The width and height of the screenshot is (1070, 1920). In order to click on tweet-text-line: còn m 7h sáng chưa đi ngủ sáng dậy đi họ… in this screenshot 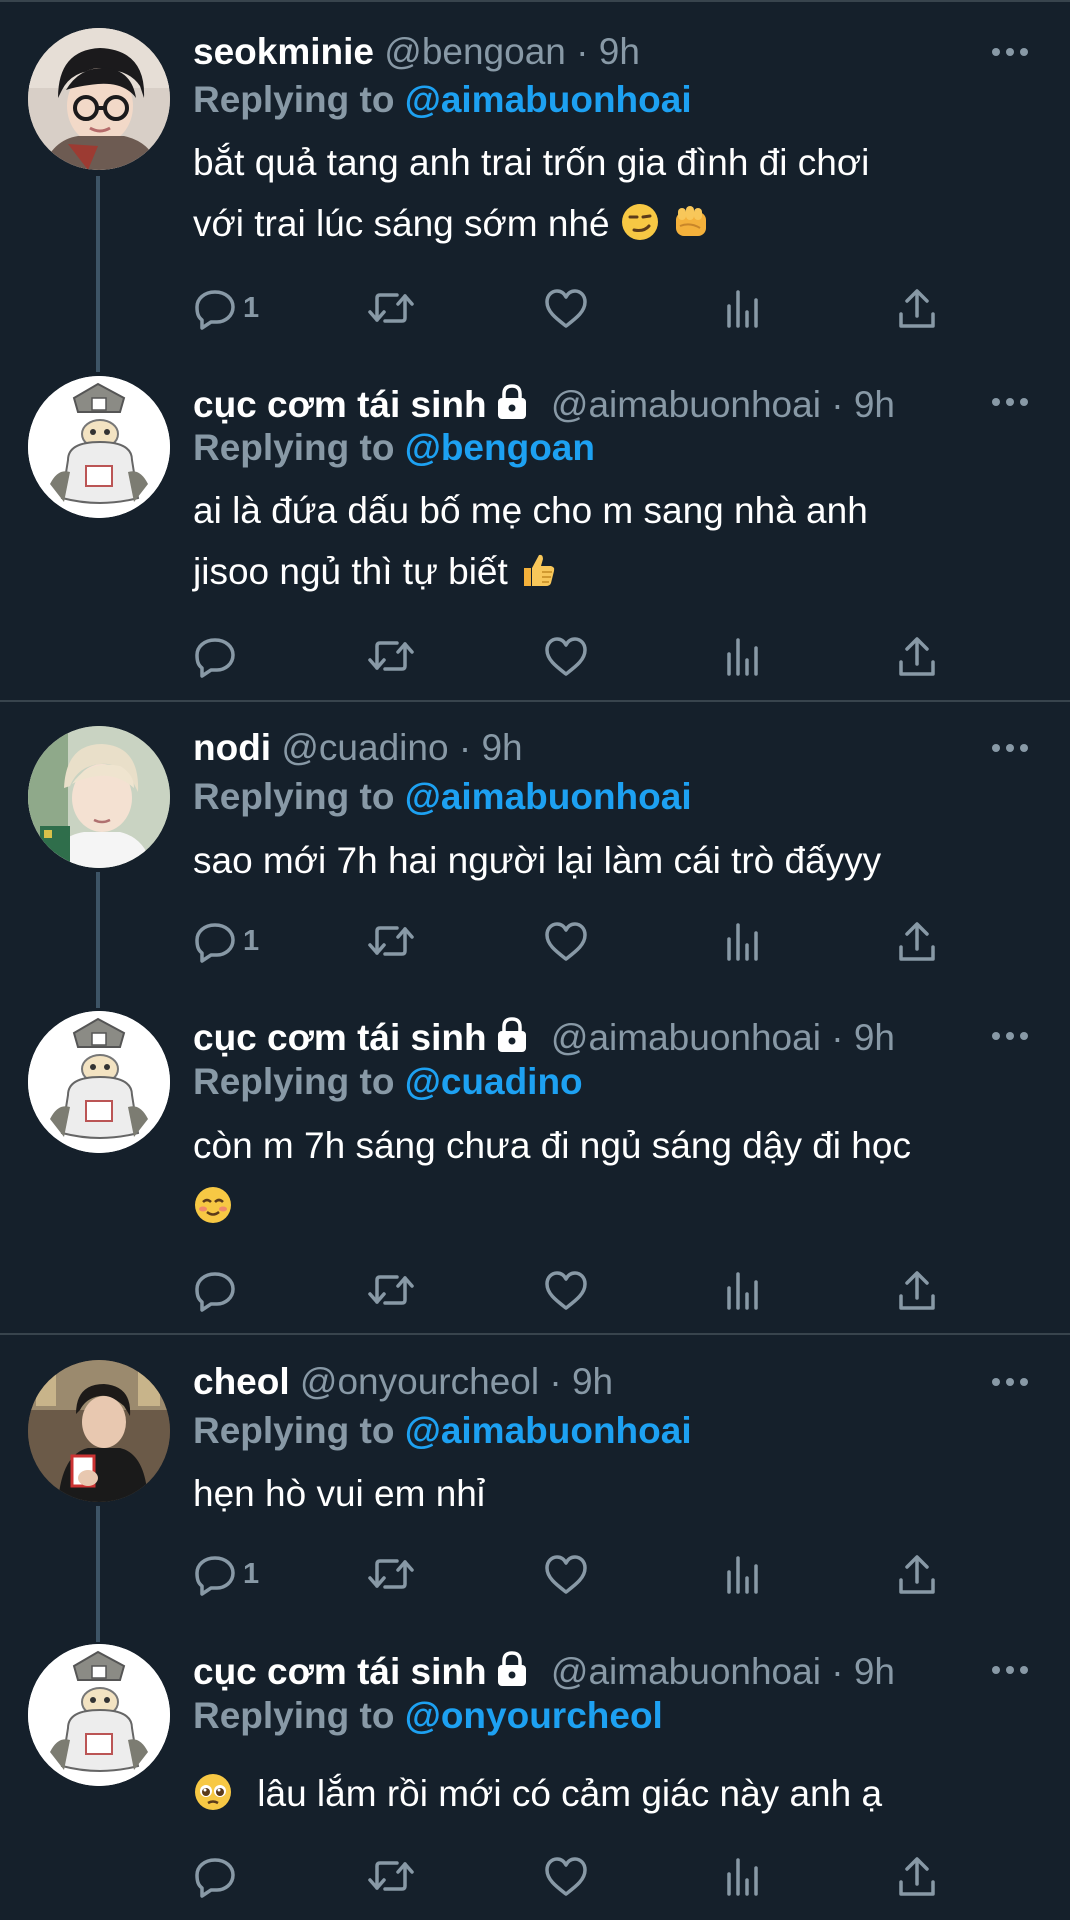, I will do `click(552, 1145)`.